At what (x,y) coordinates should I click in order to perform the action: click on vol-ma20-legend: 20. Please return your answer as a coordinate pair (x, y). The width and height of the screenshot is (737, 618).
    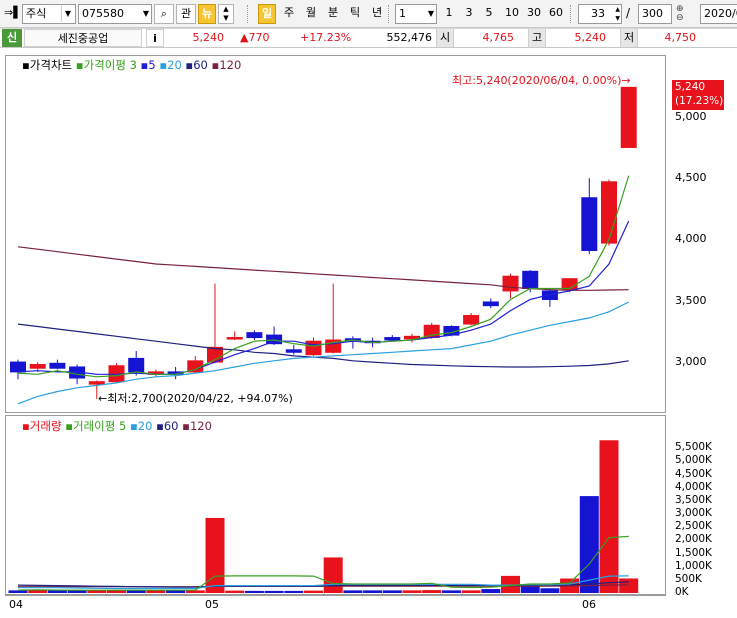
    Looking at the image, I should click on (145, 426).